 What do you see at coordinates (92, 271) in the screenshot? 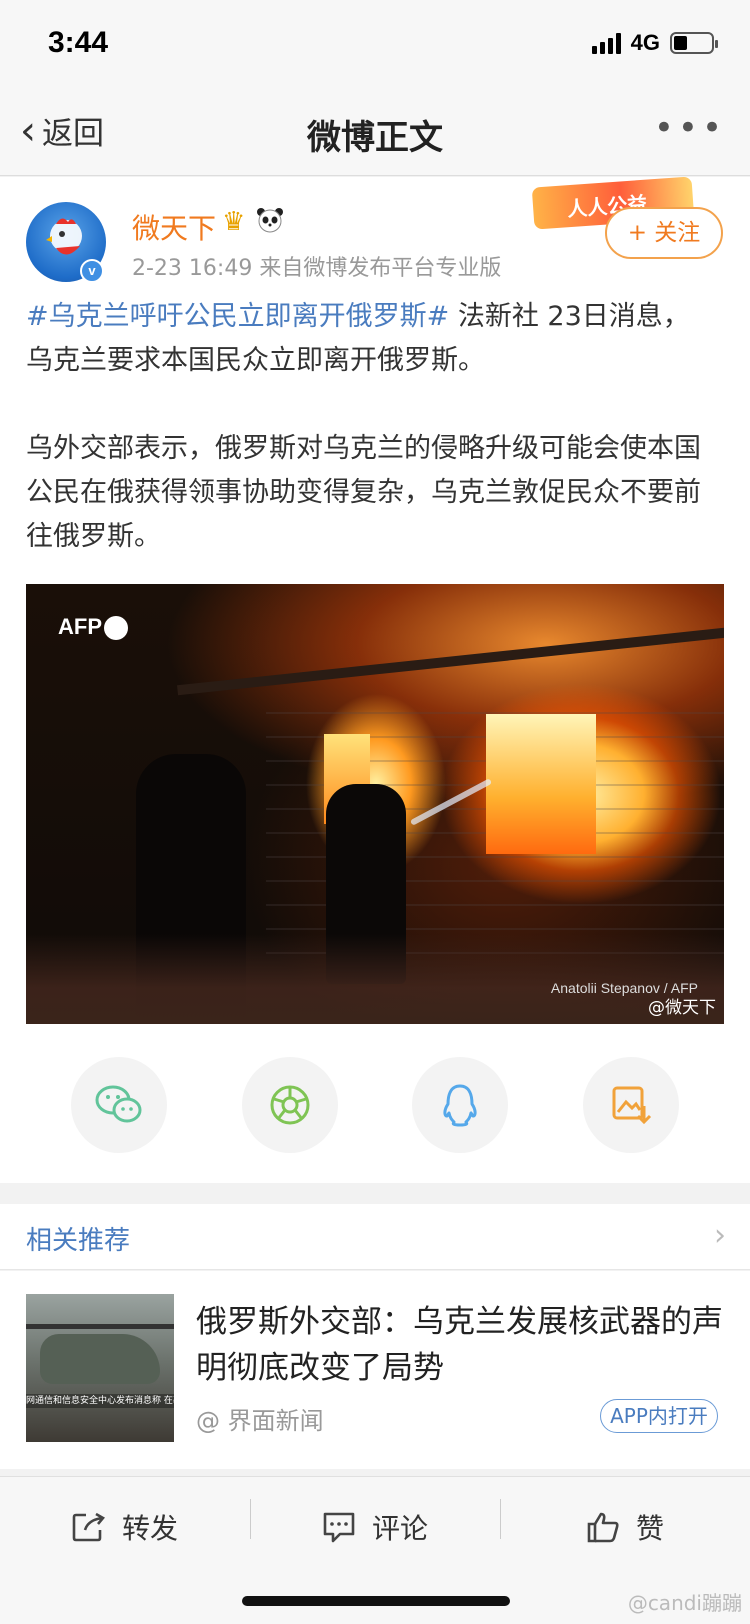
I see `verified-badge-icon: v` at bounding box center [92, 271].